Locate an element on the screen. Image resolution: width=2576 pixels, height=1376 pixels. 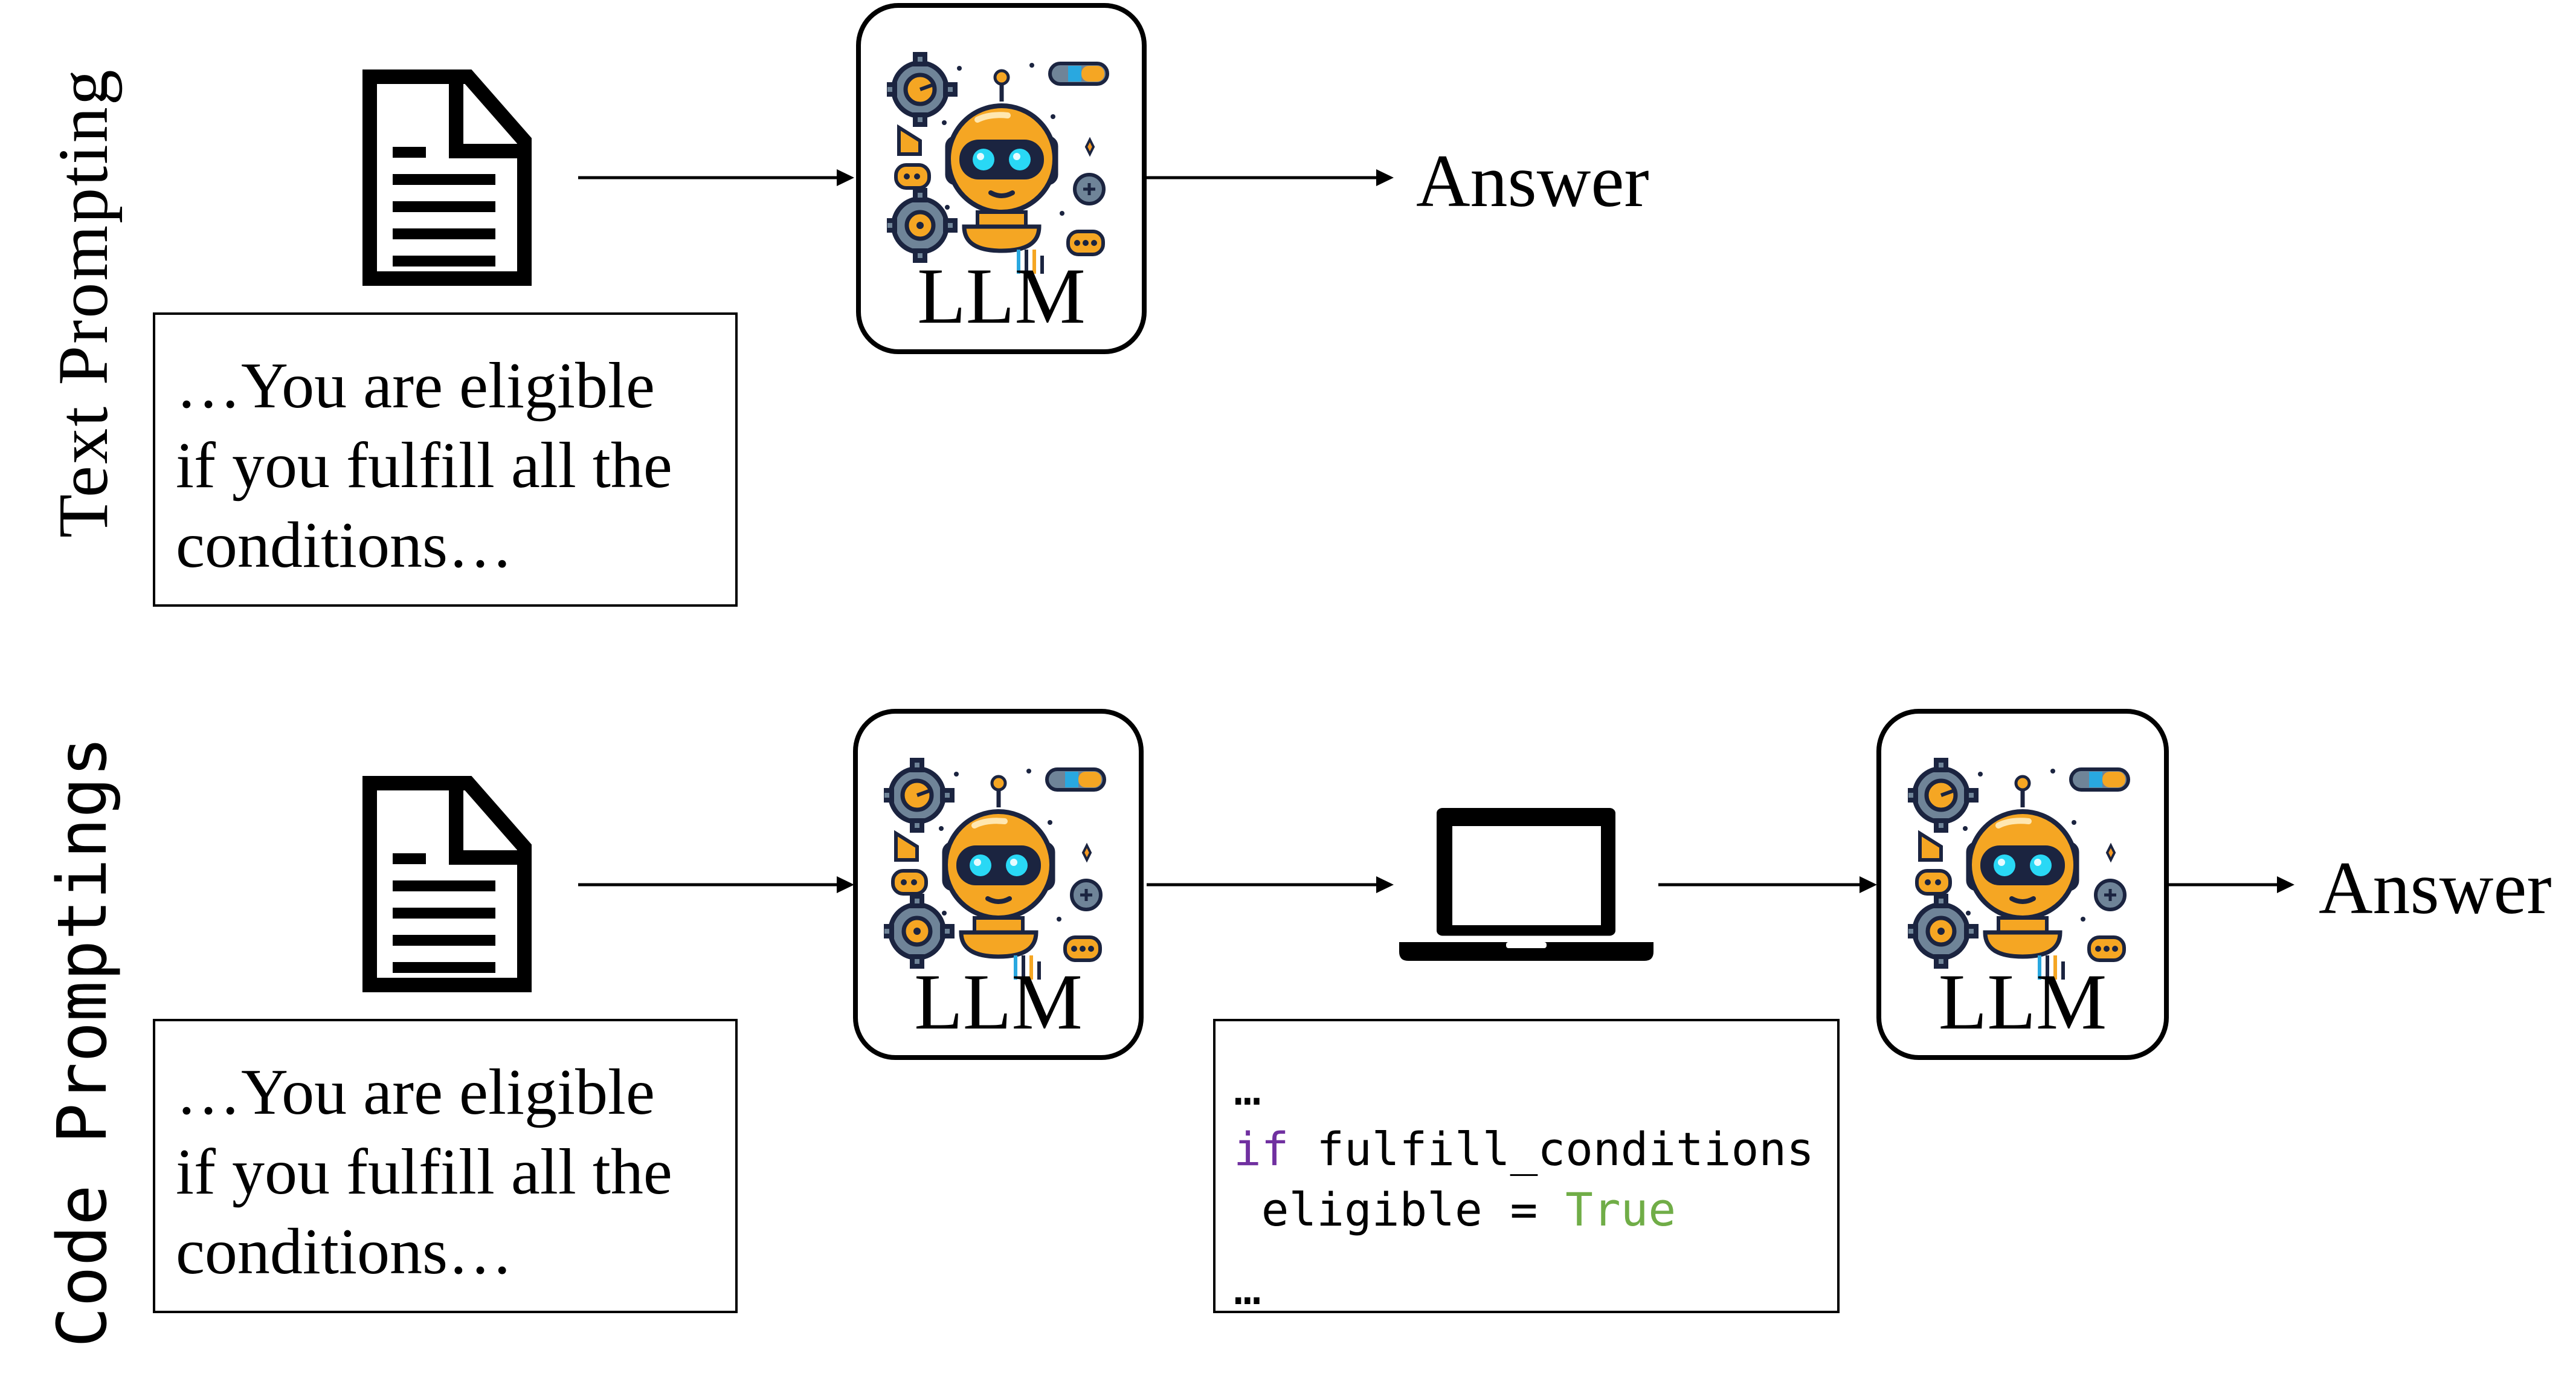
code-line: if fulfill_conditions is located at coordinates (1524, 1149).